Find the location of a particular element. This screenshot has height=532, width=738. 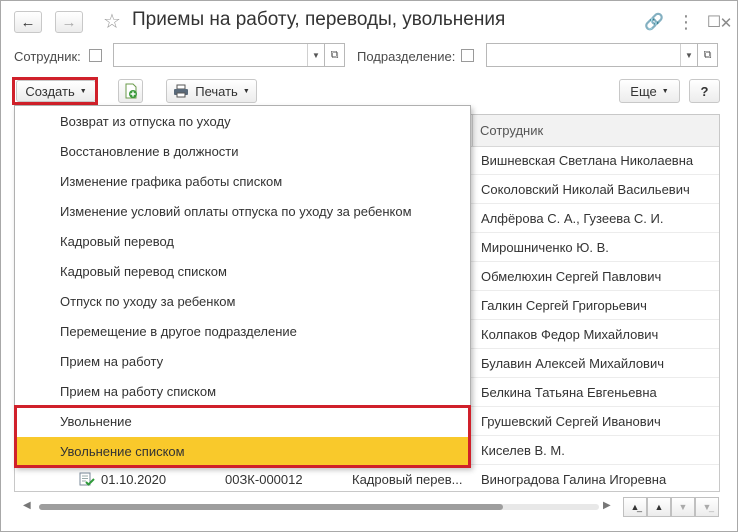

employee-cell: Соколовский Николай Васильевич is located at coordinates (585, 189).